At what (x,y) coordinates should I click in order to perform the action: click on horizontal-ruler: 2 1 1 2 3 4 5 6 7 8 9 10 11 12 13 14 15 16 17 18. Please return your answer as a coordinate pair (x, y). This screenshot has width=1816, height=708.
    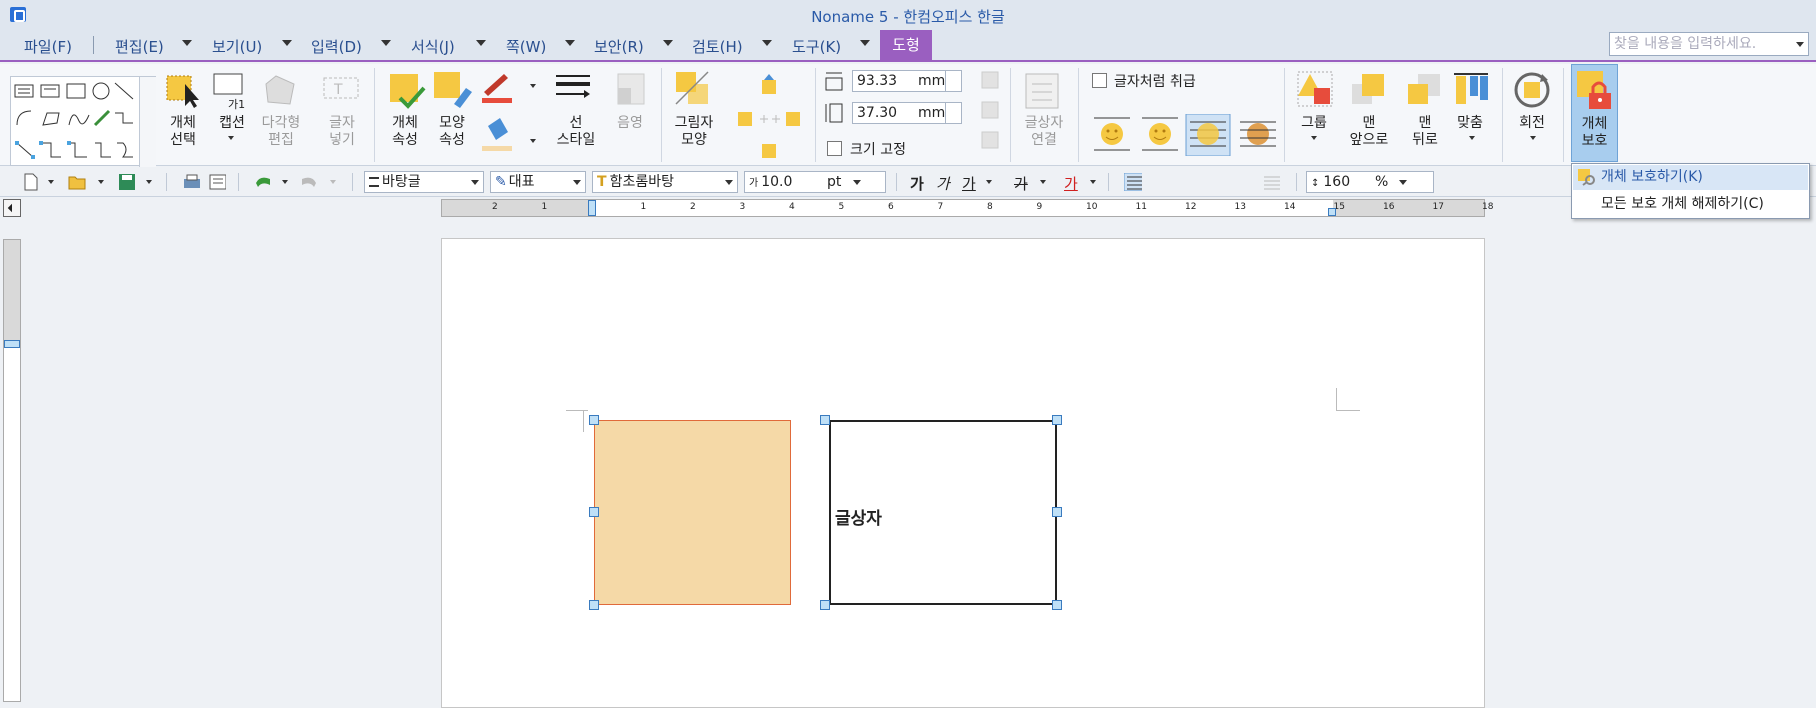
    Looking at the image, I should click on (967, 208).